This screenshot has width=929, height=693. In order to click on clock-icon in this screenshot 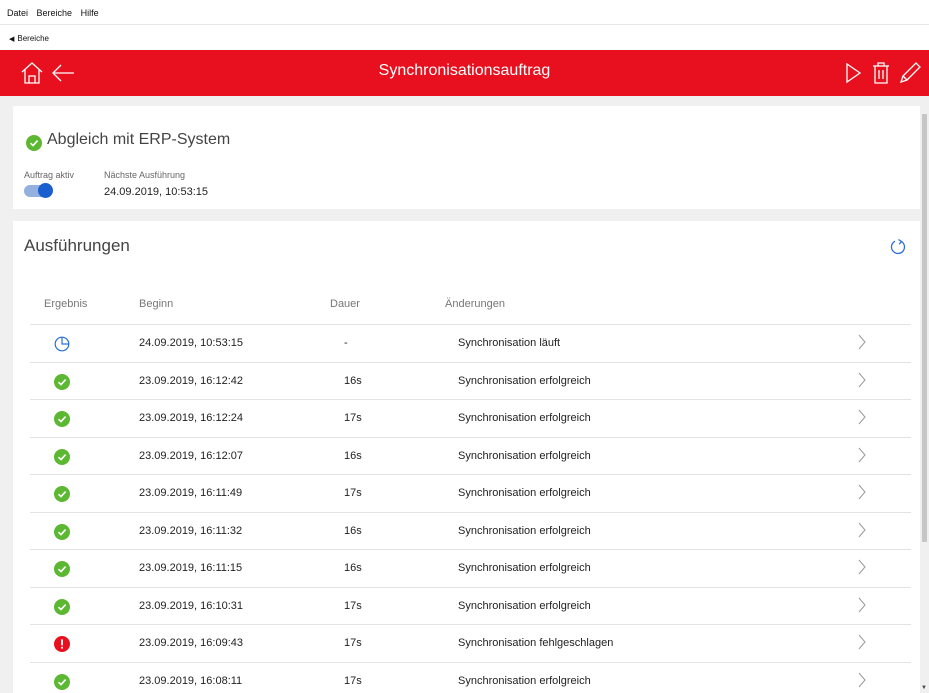, I will do `click(62, 344)`.